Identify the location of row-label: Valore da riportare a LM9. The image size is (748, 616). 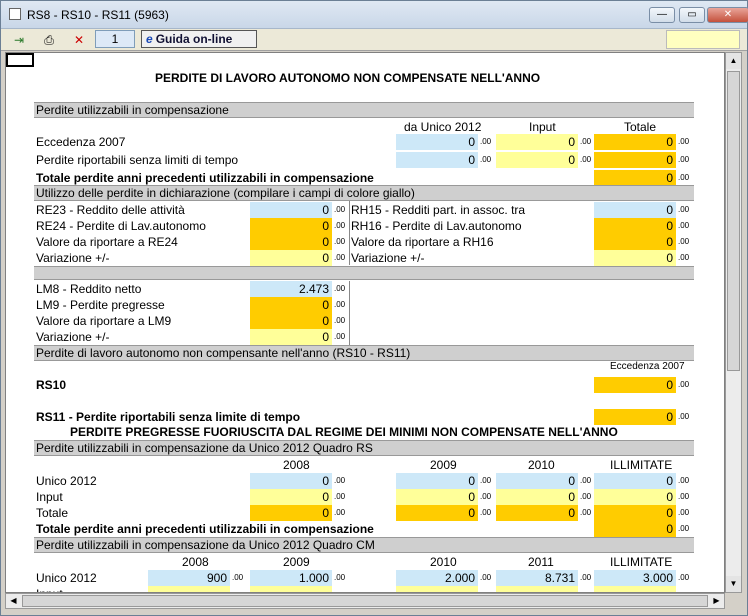
(104, 321).